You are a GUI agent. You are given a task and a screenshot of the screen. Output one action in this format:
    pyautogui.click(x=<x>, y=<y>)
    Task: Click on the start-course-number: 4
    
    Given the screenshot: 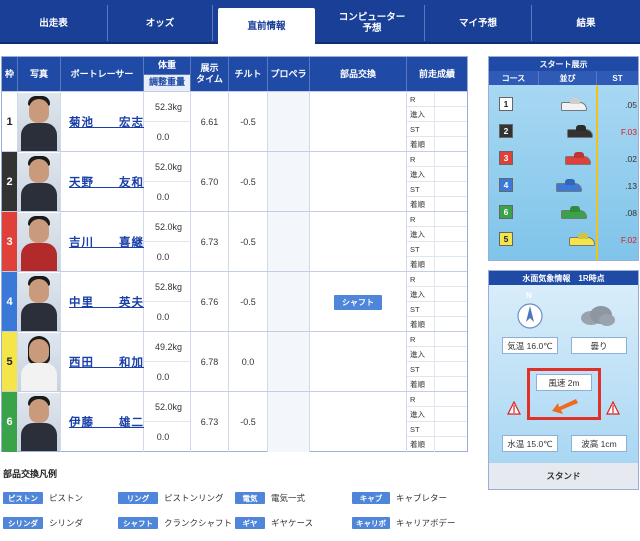 What is the action you would take?
    pyautogui.click(x=506, y=185)
    